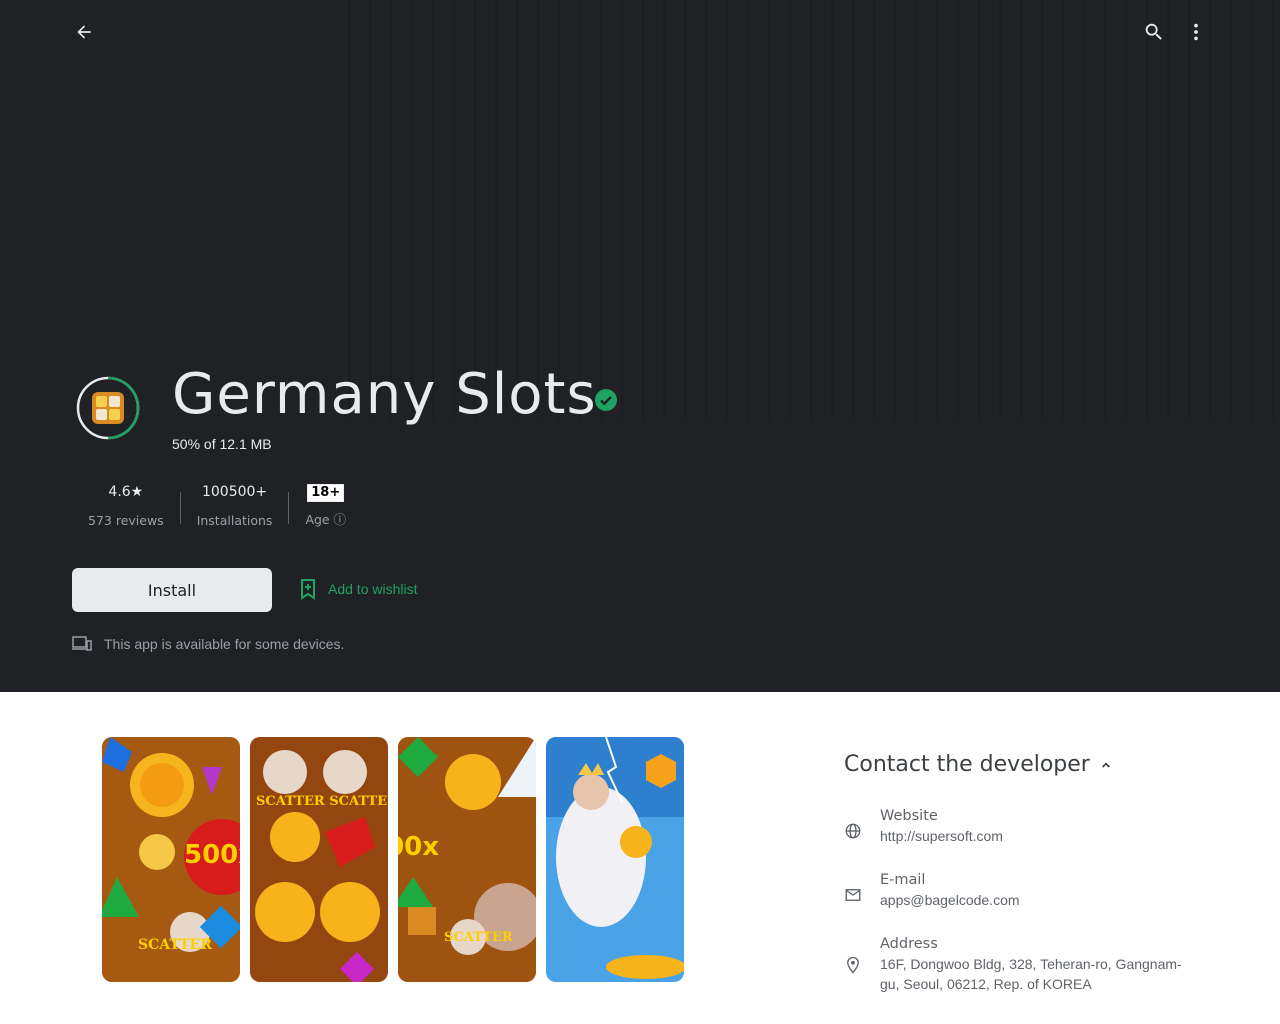  I want to click on age-label: Age ⓘ, so click(326, 519).